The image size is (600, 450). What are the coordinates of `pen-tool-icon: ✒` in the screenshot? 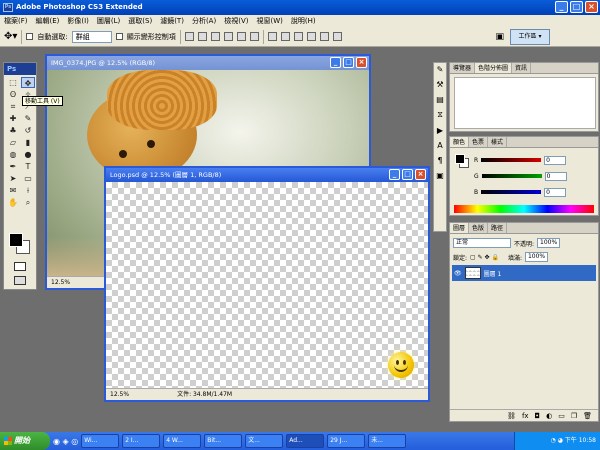 It's located at (13, 166).